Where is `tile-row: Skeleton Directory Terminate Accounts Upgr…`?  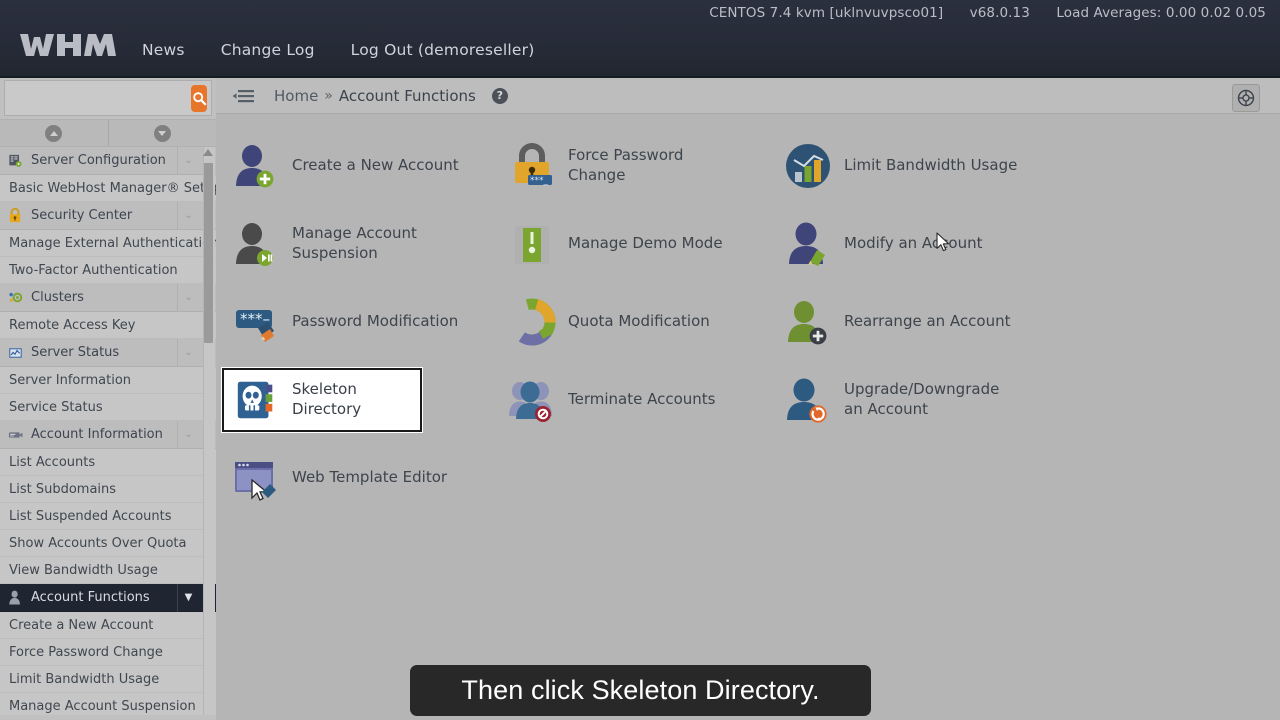 tile-row: Skeleton Directory Terminate Accounts Upgr… is located at coordinates (751, 400).